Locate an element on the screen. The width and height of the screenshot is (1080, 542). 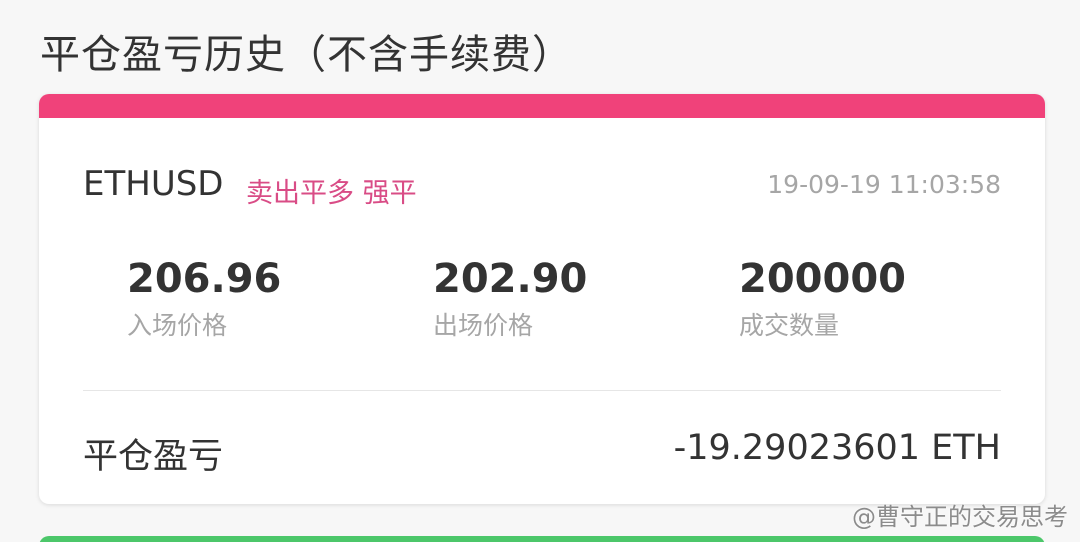
card-accent-stripe is located at coordinates (542, 106).